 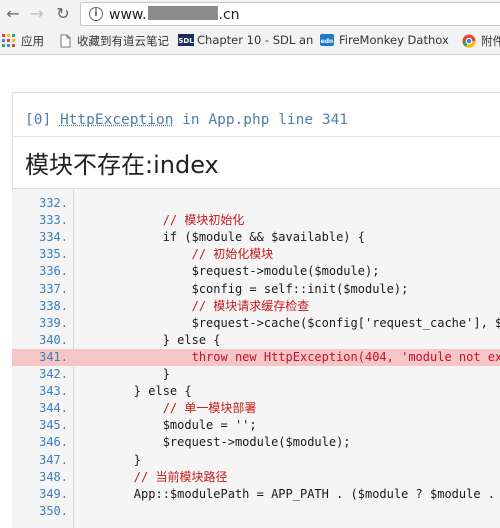 What do you see at coordinates (65, 41) in the screenshot?
I see `page-icon` at bounding box center [65, 41].